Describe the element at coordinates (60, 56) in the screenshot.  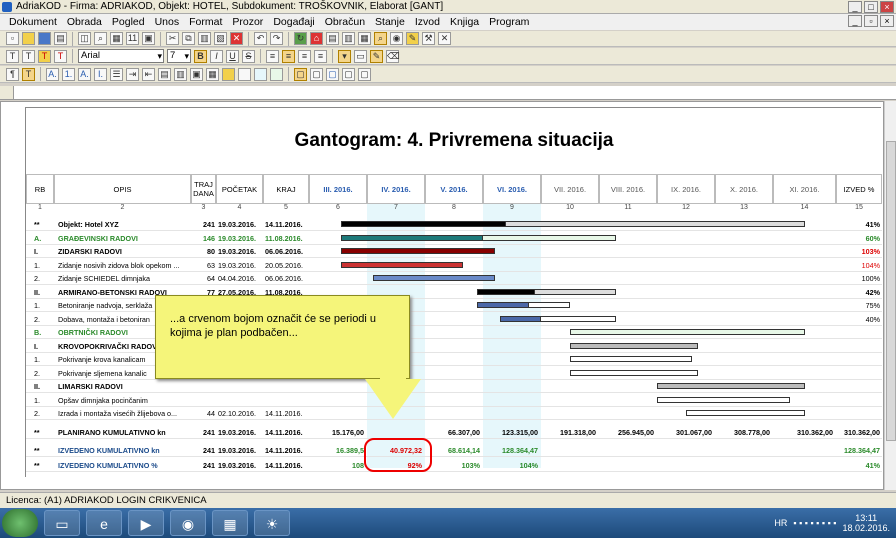
I see `text-color-icon: T` at that location.